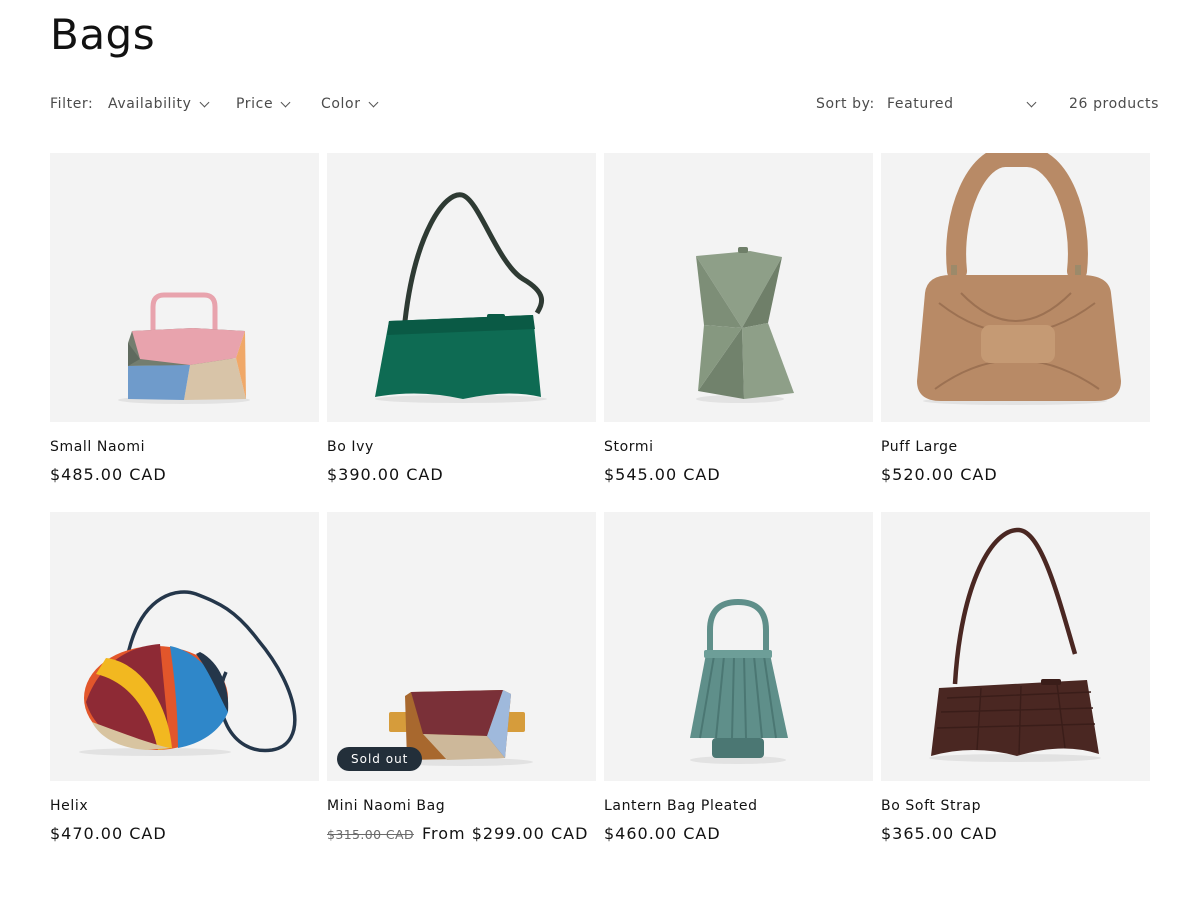 Image resolution: width=1200 pixels, height=900 pixels. Describe the element at coordinates (341, 104) in the screenshot. I see `filter-color-label: Color` at that location.